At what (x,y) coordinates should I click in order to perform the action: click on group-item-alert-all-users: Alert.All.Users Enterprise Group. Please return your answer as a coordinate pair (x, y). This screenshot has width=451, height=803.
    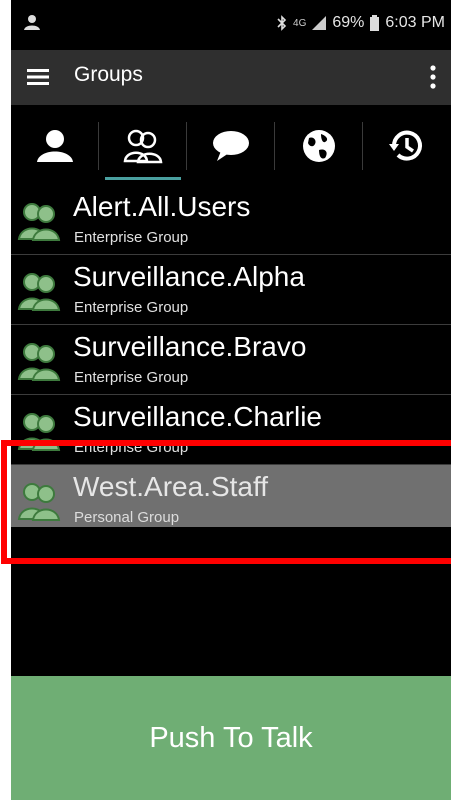
    Looking at the image, I should click on (231, 220).